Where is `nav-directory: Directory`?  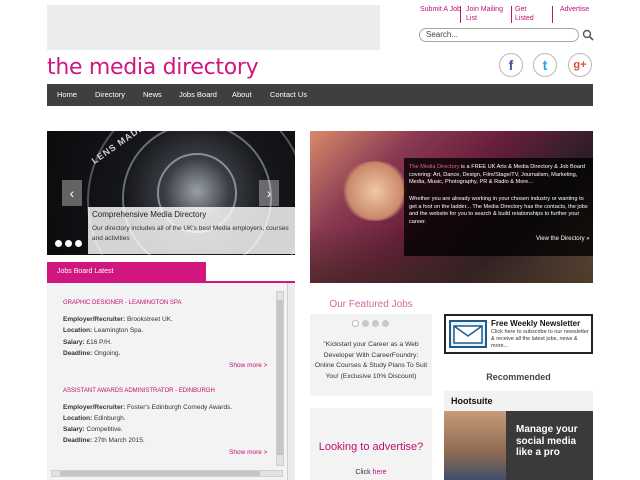 nav-directory: Directory is located at coordinates (110, 95).